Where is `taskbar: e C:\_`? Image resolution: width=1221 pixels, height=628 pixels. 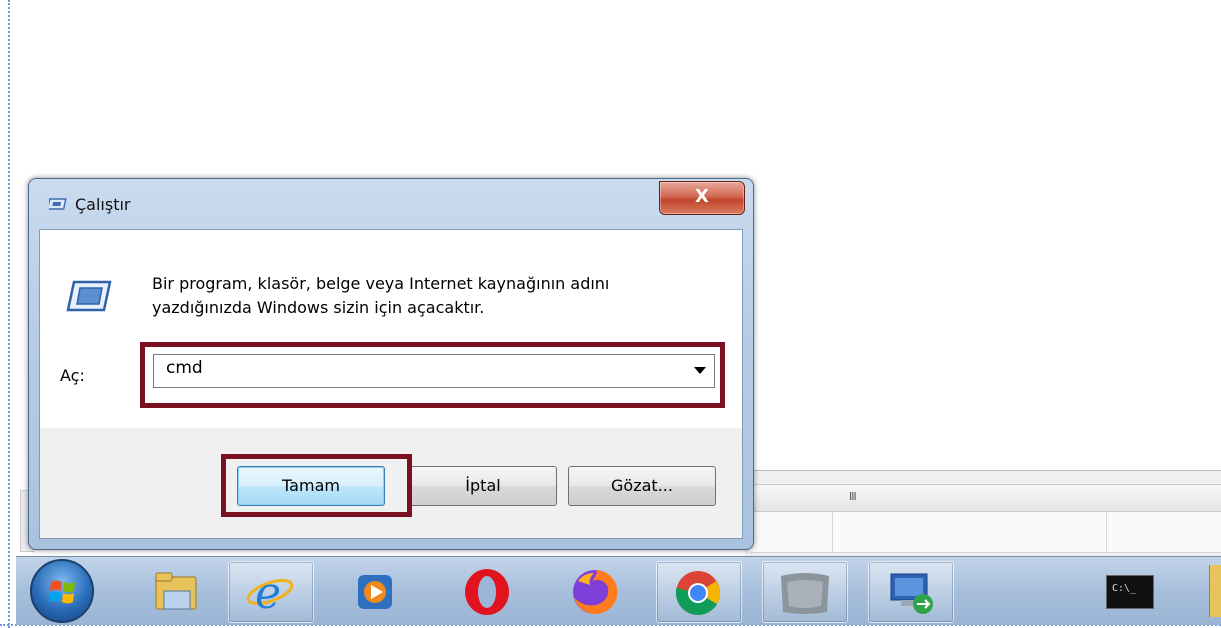 taskbar: e C:\_ is located at coordinates (618, 590).